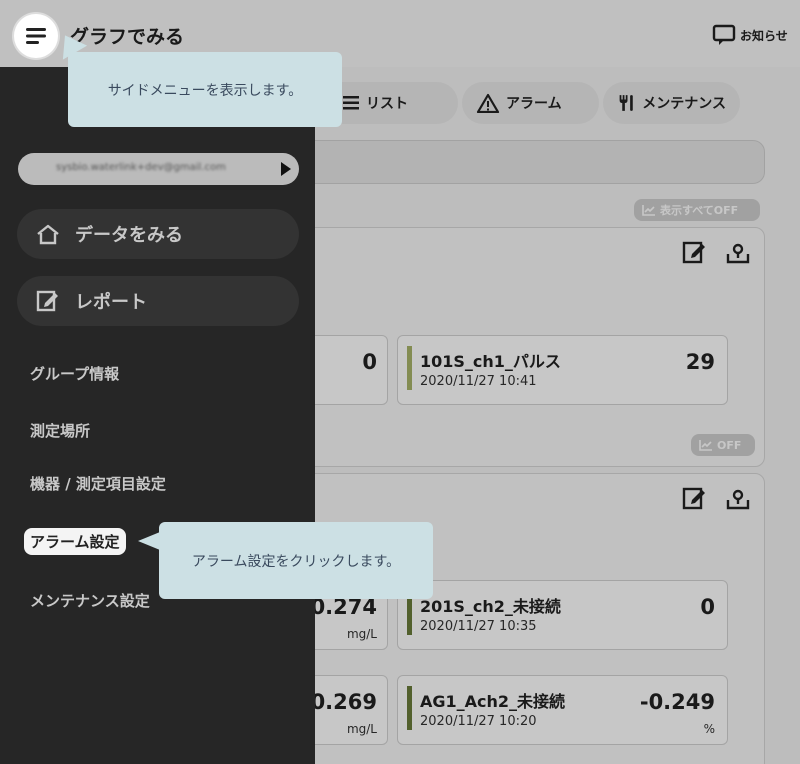  I want to click on account-email: sysbio.waterlink+dev@gmail.com, so click(141, 167).